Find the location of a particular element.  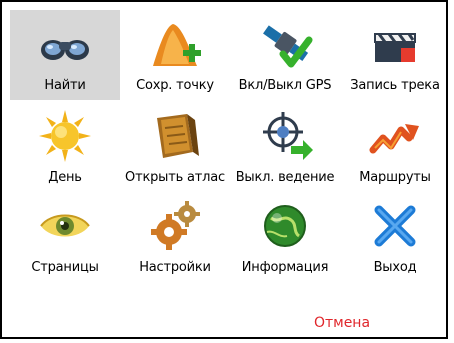

menu-item-label: Информация is located at coordinates (285, 267).